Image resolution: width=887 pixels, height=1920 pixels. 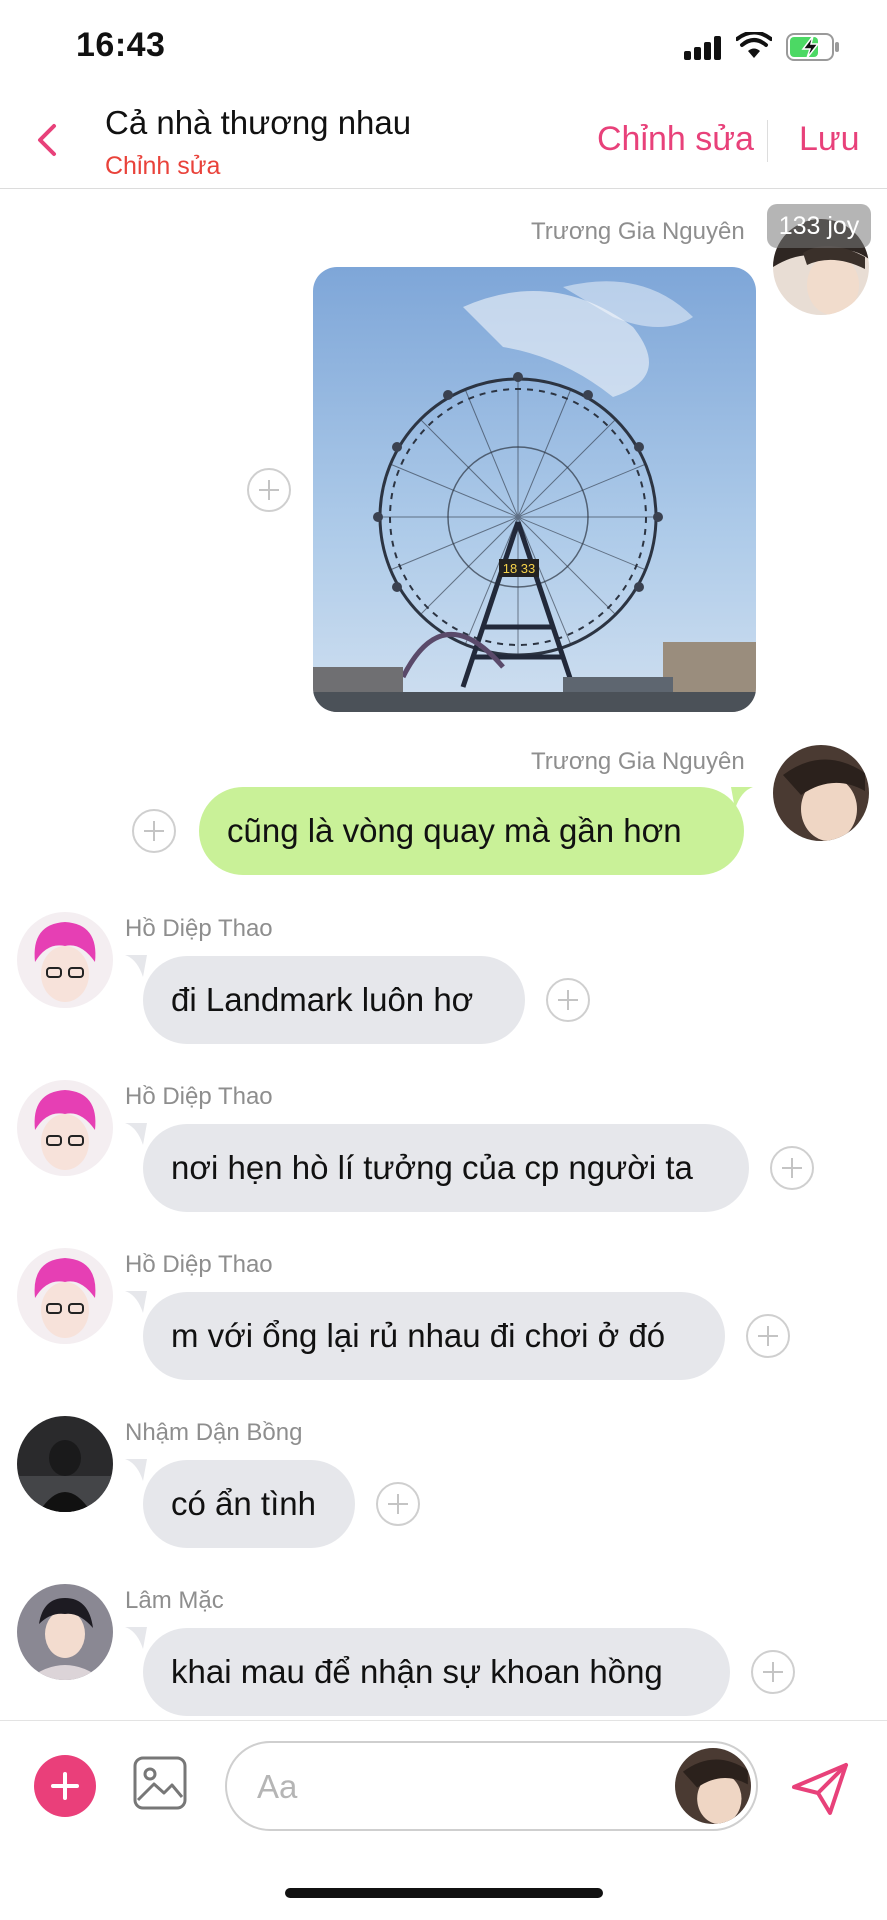 I want to click on battery-charging-icon, so click(x=812, y=47).